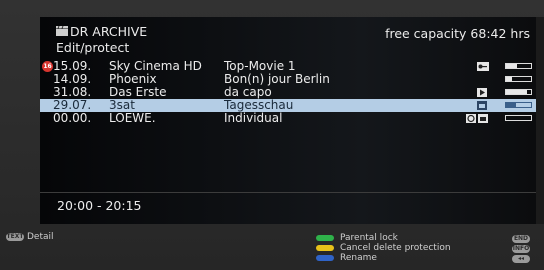 Image resolution: width=544 pixels, height=270 pixels. Describe the element at coordinates (99, 205) in the screenshot. I see `time-range: 20:00 - 20:15` at that location.